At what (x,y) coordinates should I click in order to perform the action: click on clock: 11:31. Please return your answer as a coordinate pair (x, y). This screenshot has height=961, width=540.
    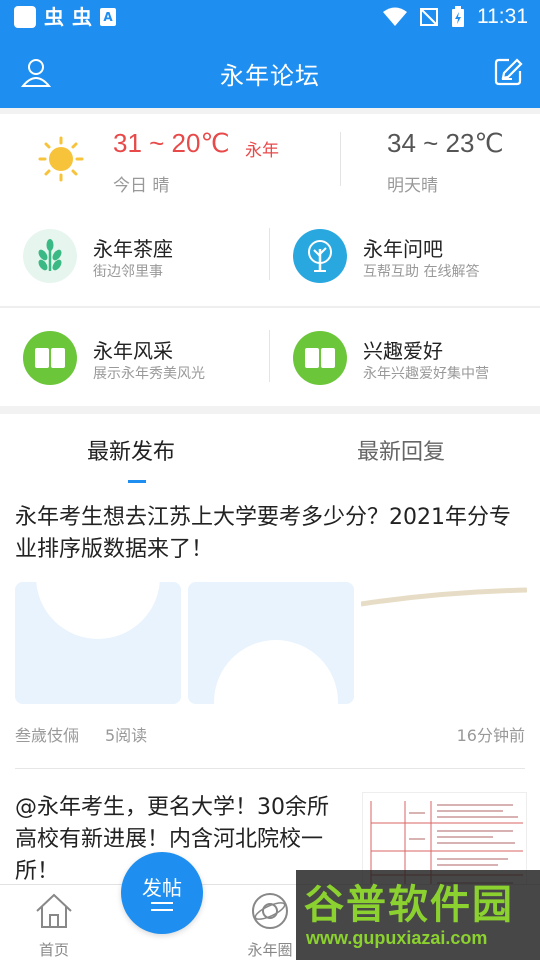
    Looking at the image, I should click on (502, 16).